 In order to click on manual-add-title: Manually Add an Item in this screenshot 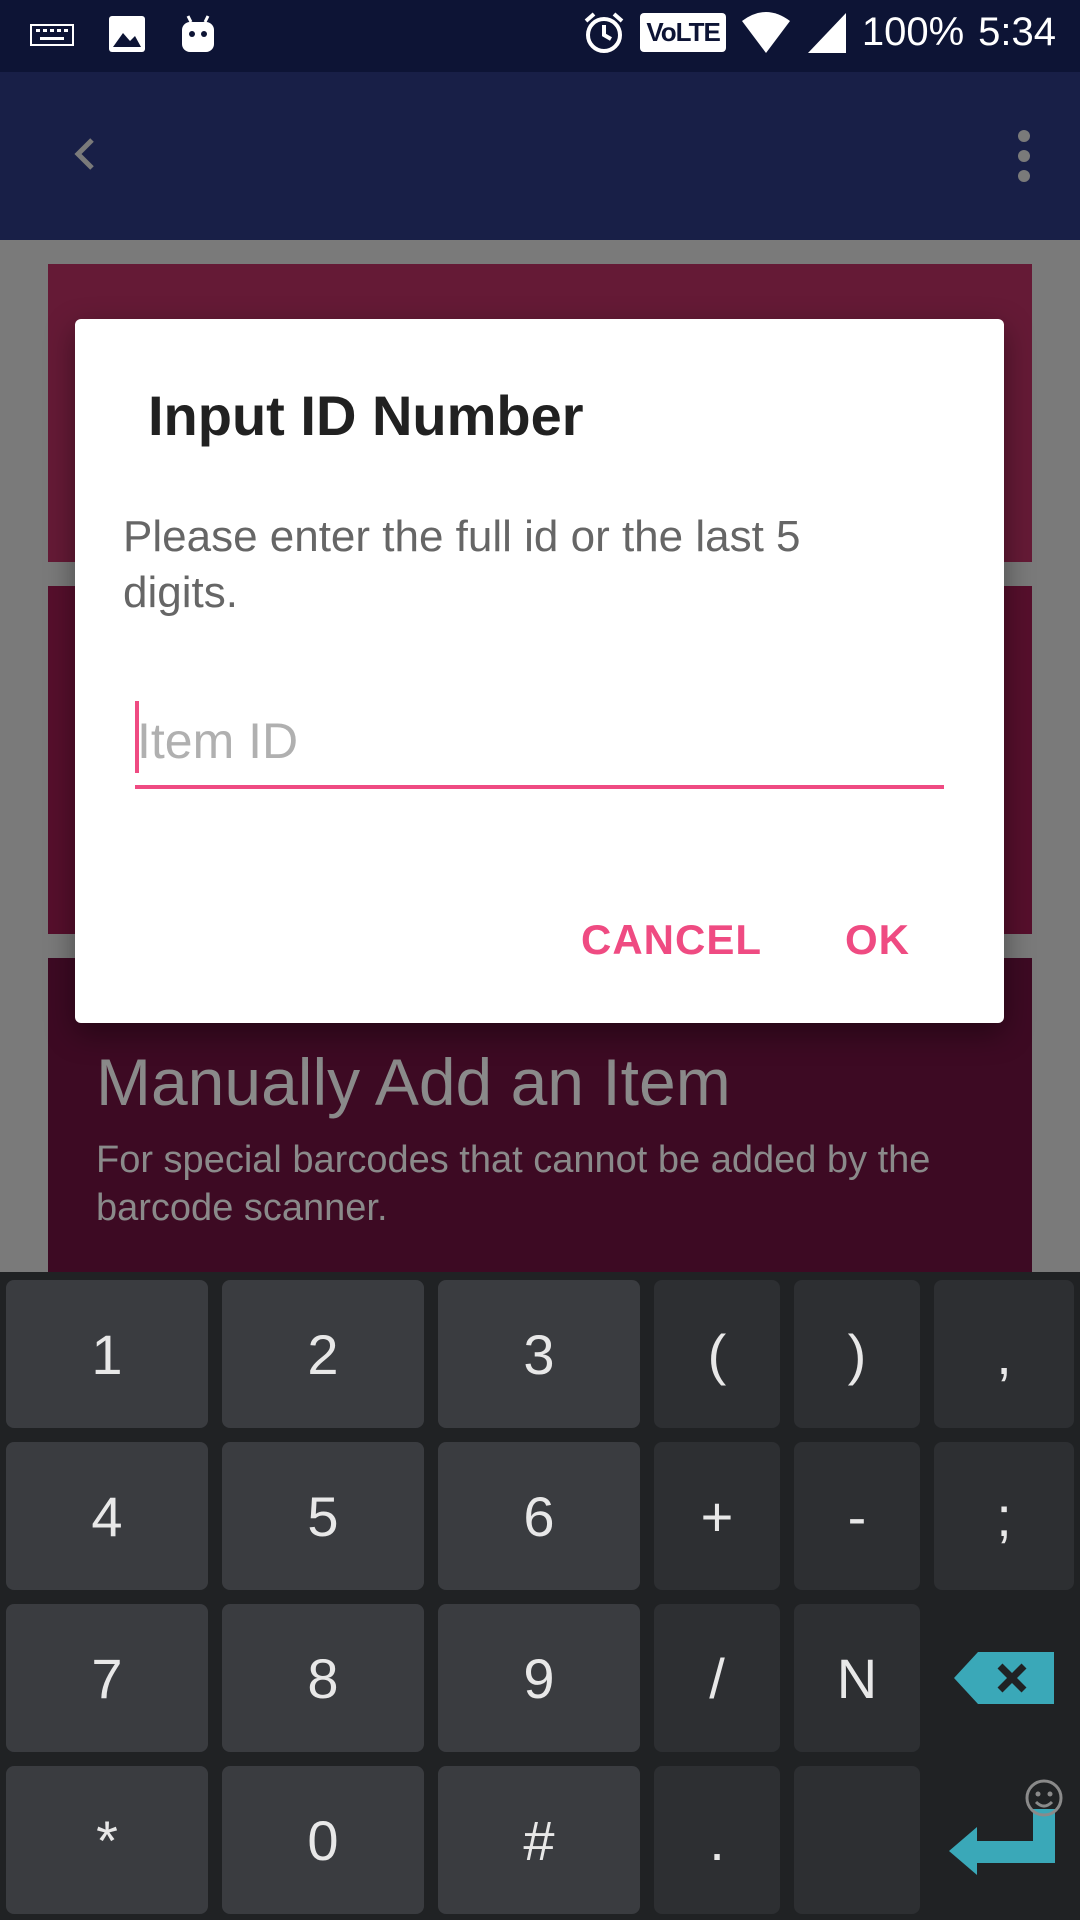, I will do `click(413, 1082)`.